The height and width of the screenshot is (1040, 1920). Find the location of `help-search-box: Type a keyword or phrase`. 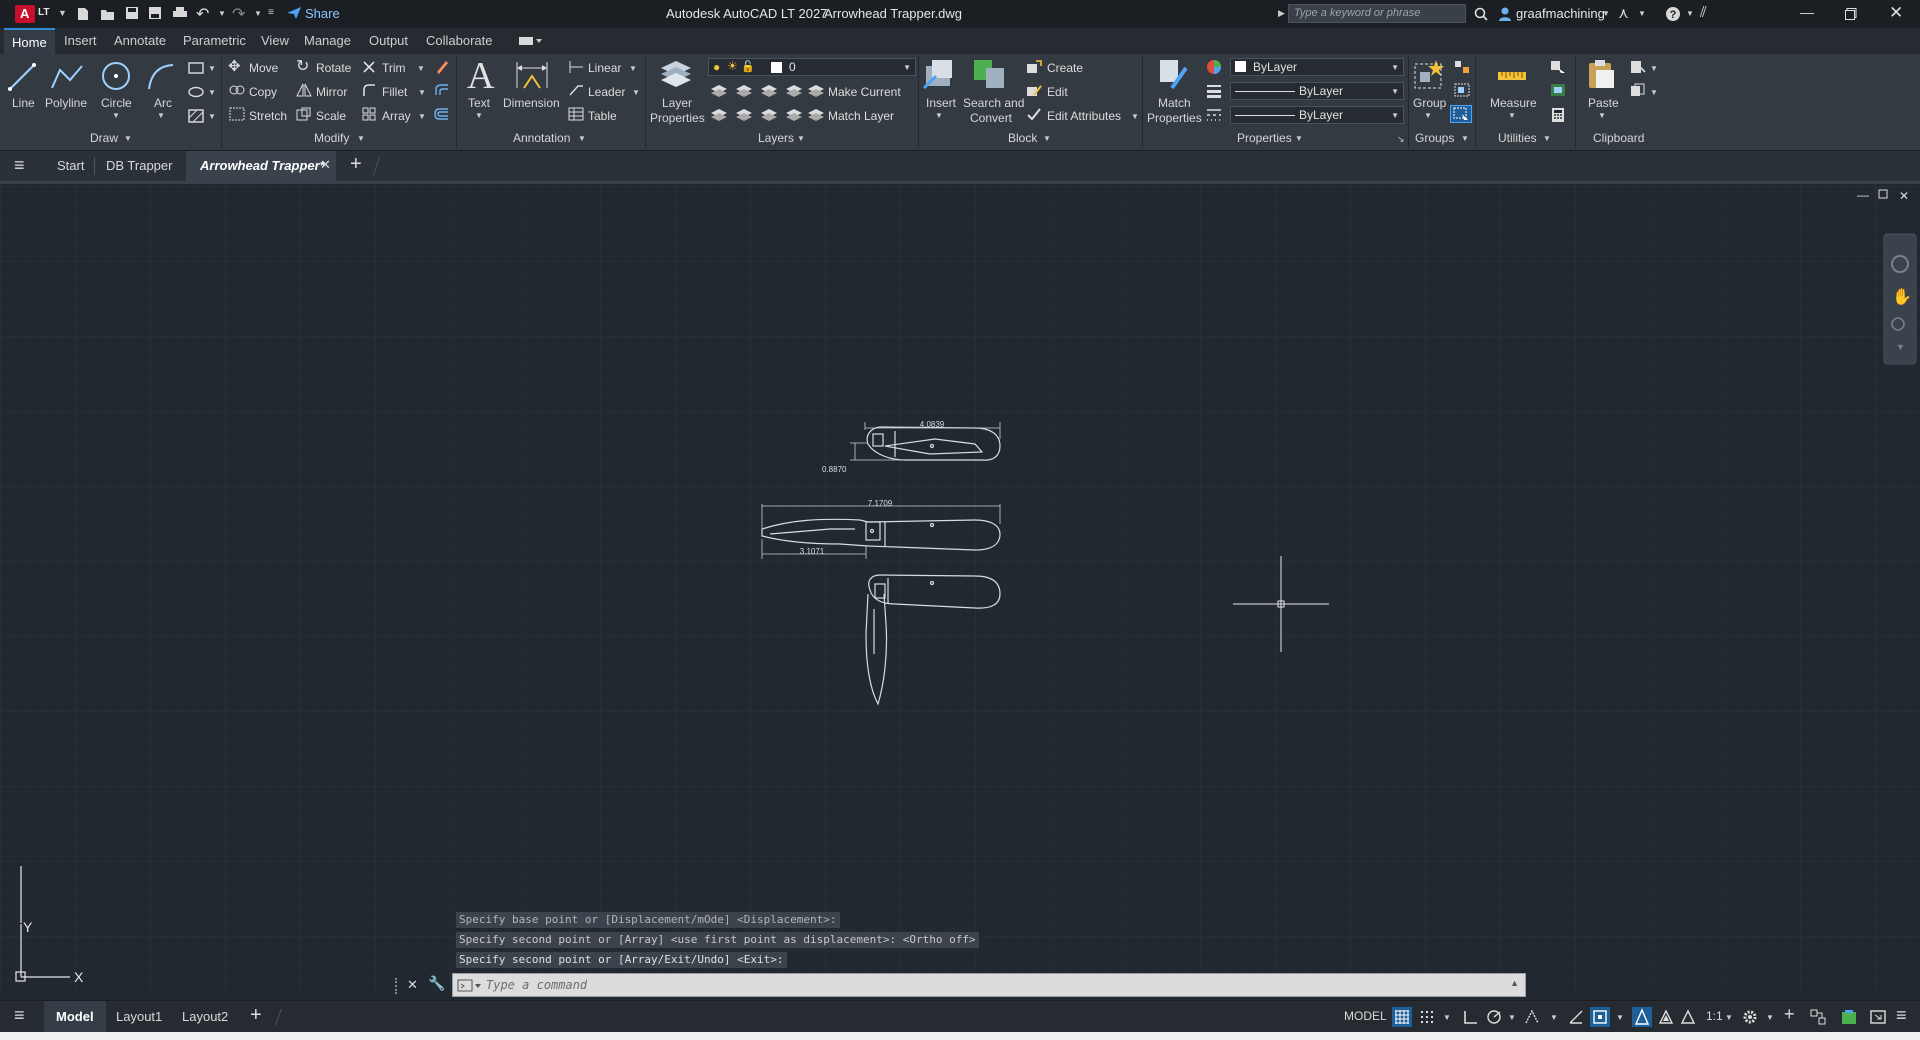

help-search-box: Type a keyword or phrase is located at coordinates (1377, 13).